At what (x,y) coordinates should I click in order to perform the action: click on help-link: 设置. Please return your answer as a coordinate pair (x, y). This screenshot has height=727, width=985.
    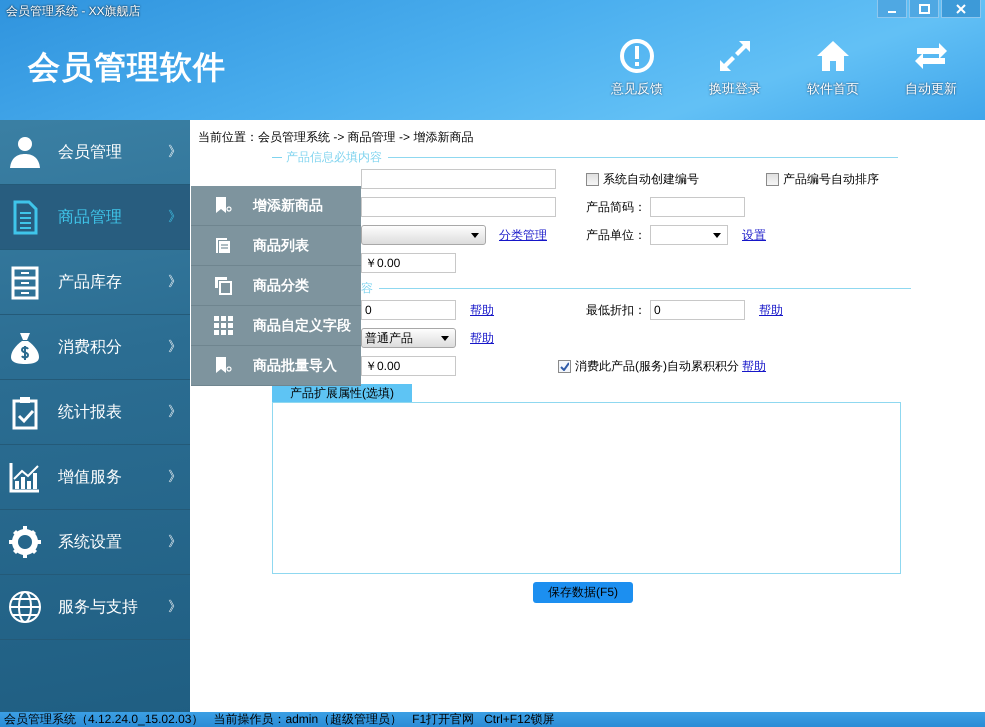
    Looking at the image, I should click on (754, 235).